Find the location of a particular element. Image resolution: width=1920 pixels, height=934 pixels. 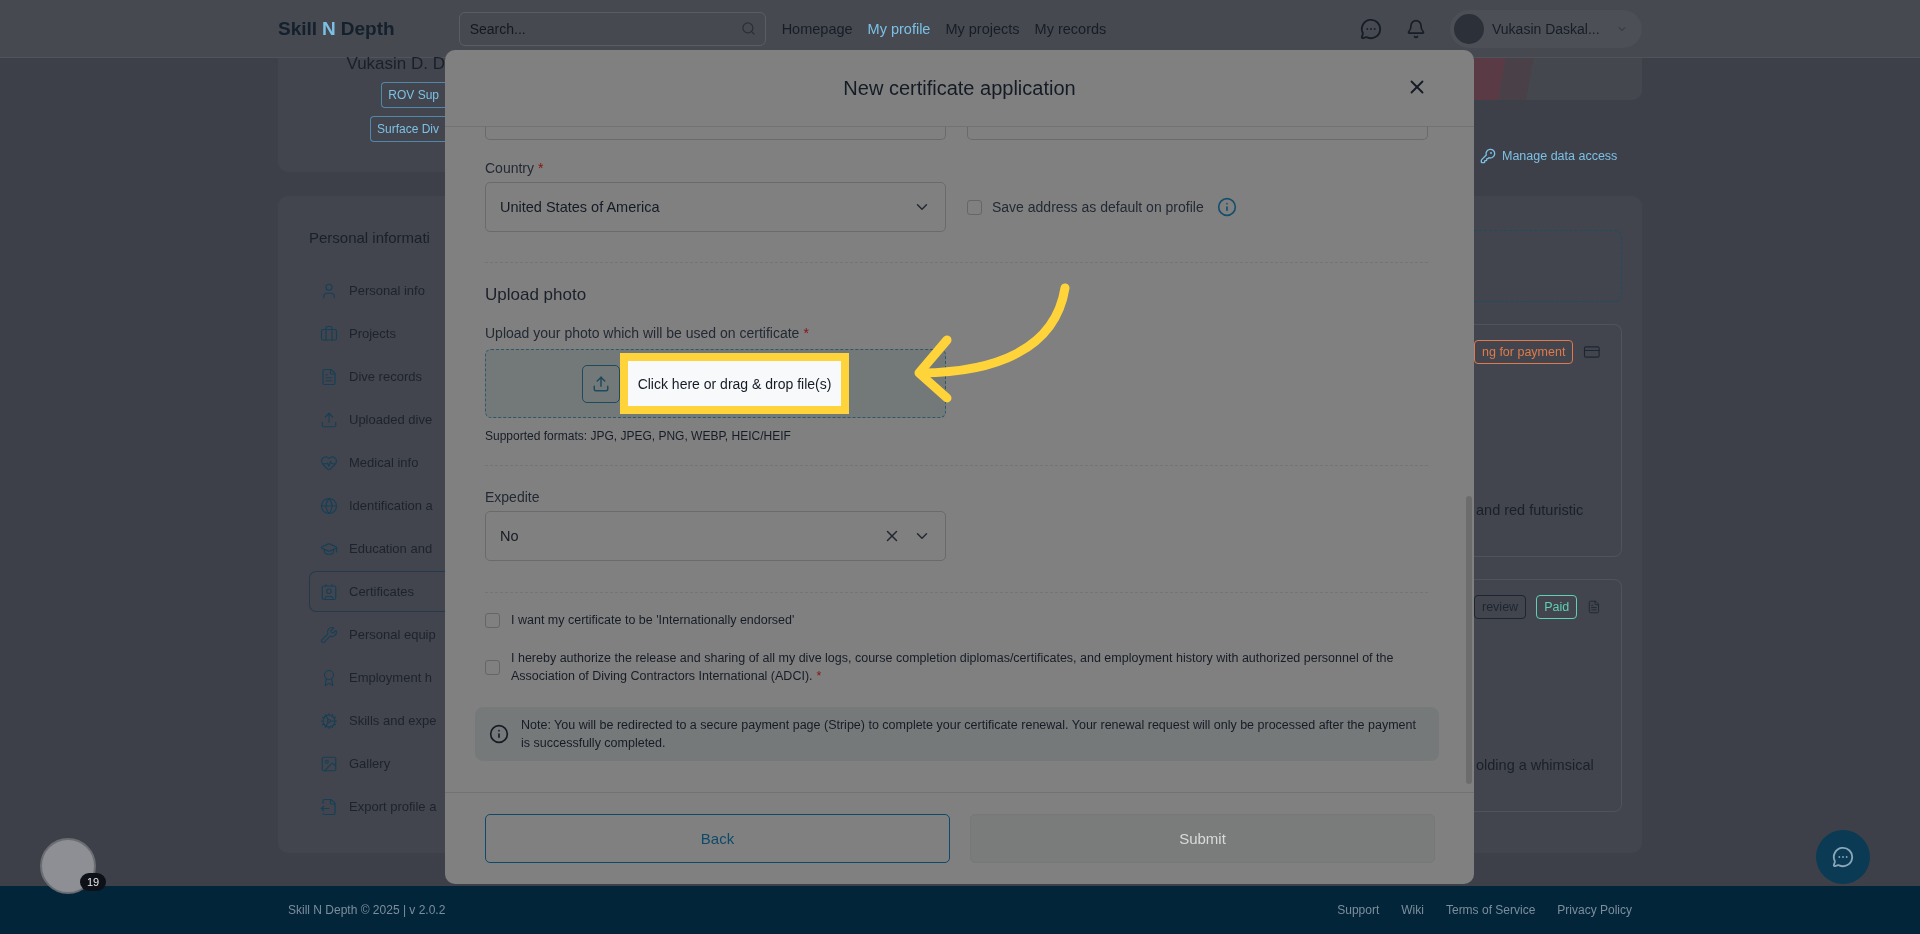

modal-title: New certificate application is located at coordinates (959, 88).